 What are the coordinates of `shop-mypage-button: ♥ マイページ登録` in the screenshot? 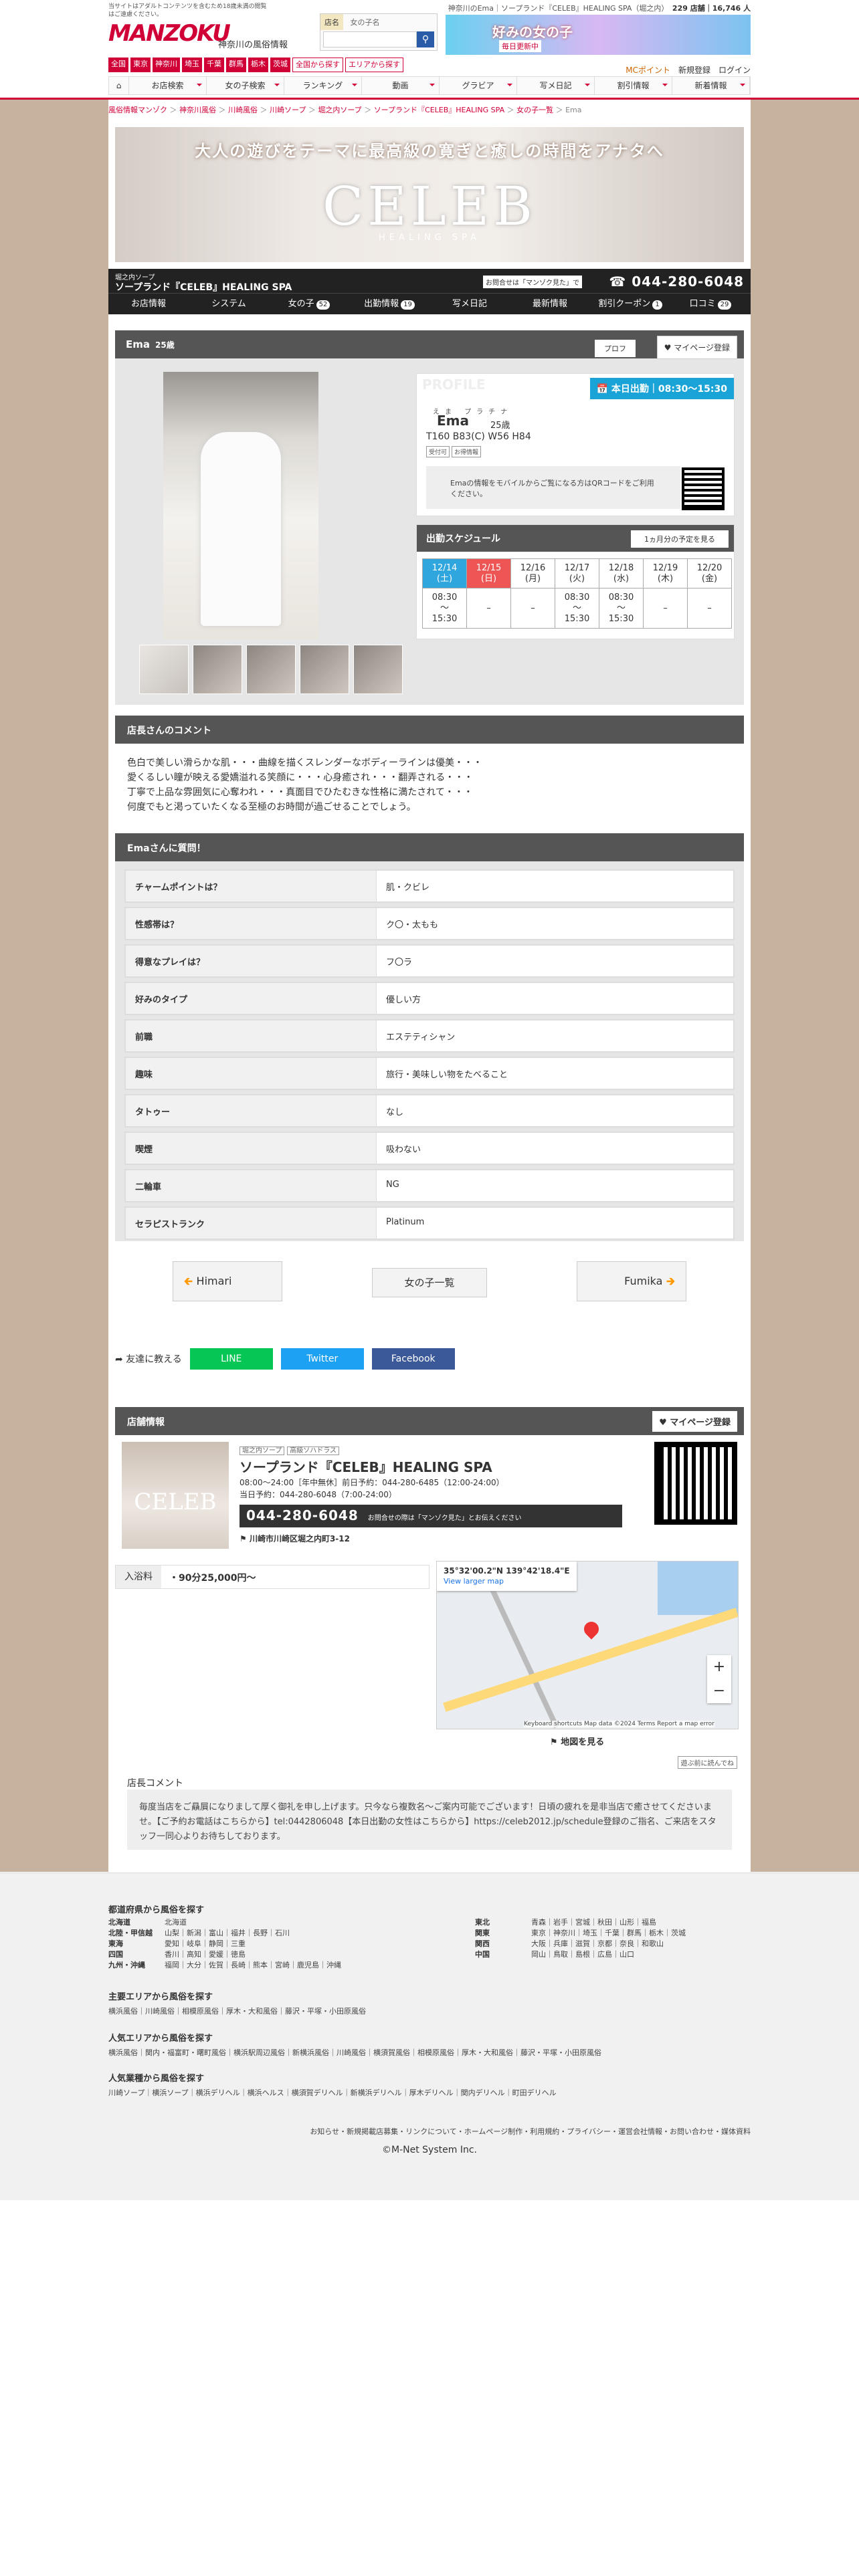 It's located at (694, 1421).